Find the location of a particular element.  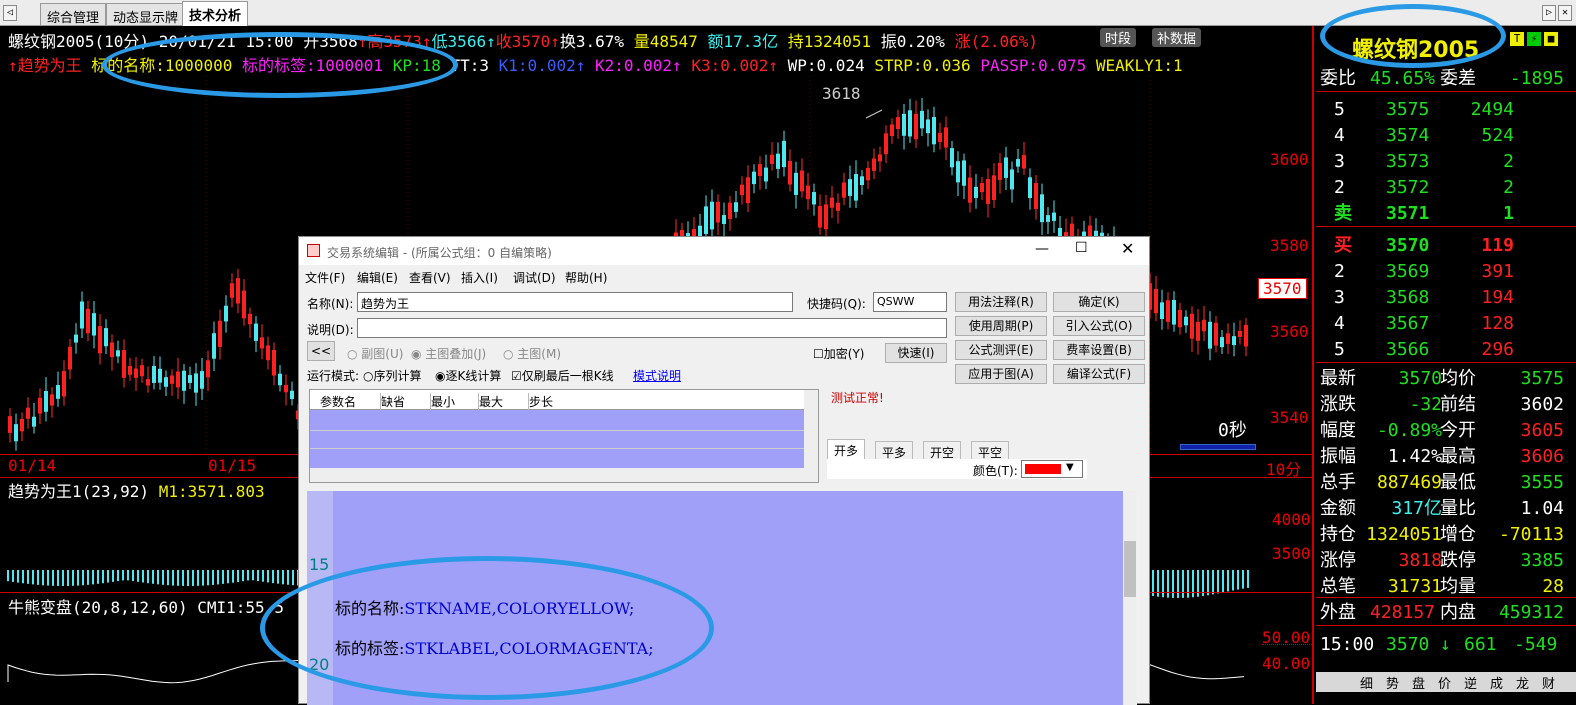

formula-test-button: 公式测评(E) is located at coordinates (1001, 350).